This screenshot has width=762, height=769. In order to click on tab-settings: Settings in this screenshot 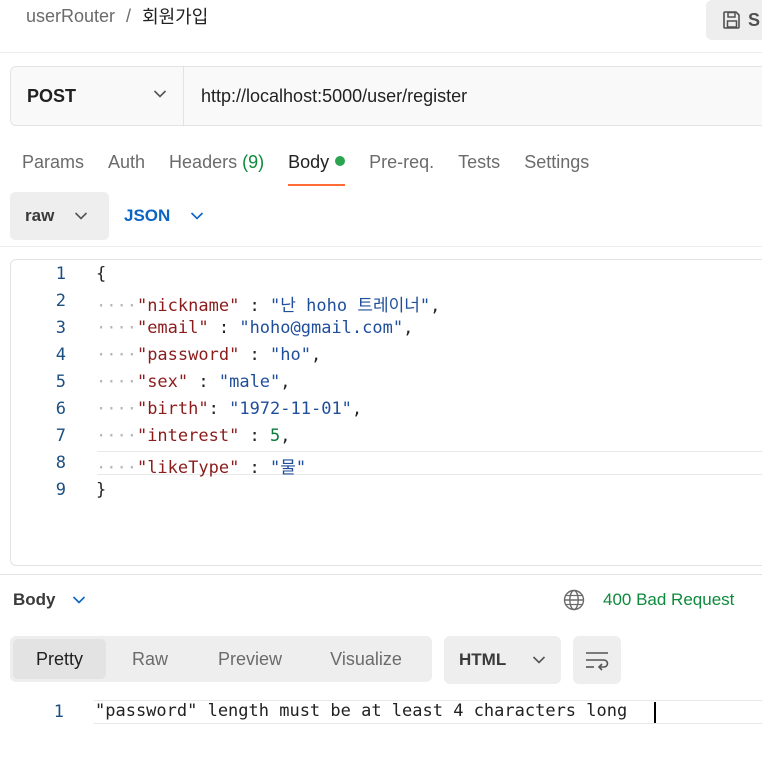, I will do `click(556, 168)`.